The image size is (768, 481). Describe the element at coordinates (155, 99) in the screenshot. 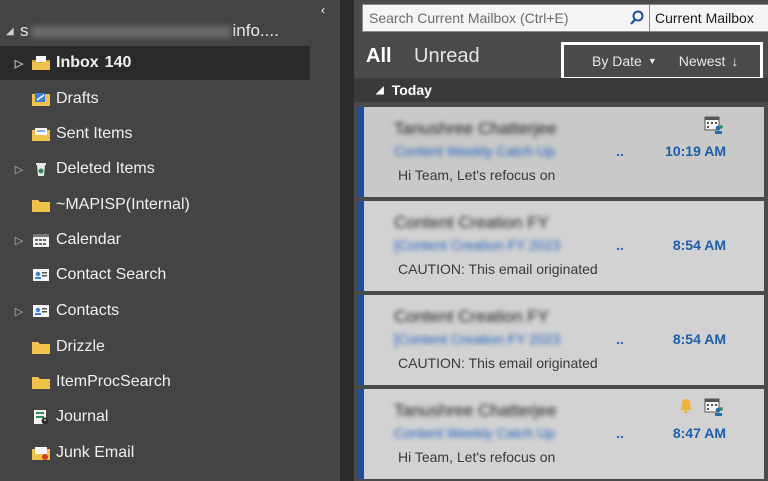

I see `folder-drafts: Drafts` at that location.